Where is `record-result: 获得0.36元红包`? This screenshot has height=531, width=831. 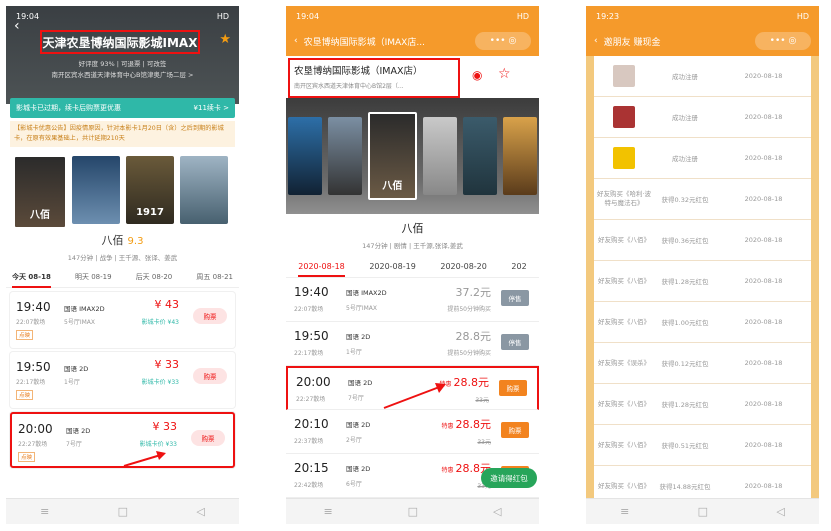 record-result: 获得0.36元红包 is located at coordinates (685, 241).